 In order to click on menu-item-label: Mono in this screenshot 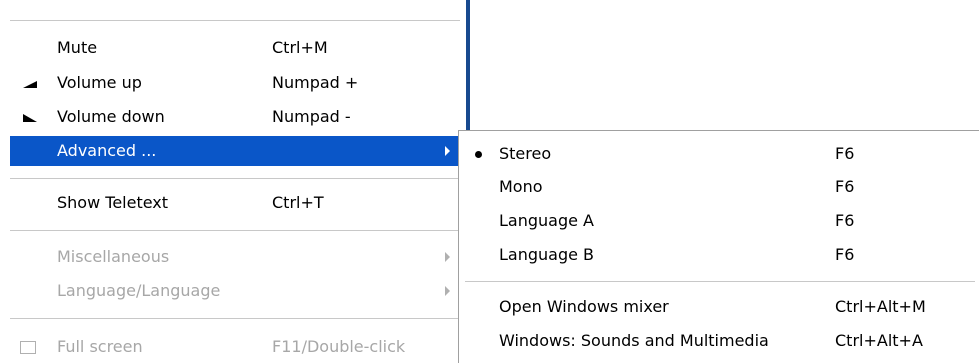, I will do `click(521, 186)`.